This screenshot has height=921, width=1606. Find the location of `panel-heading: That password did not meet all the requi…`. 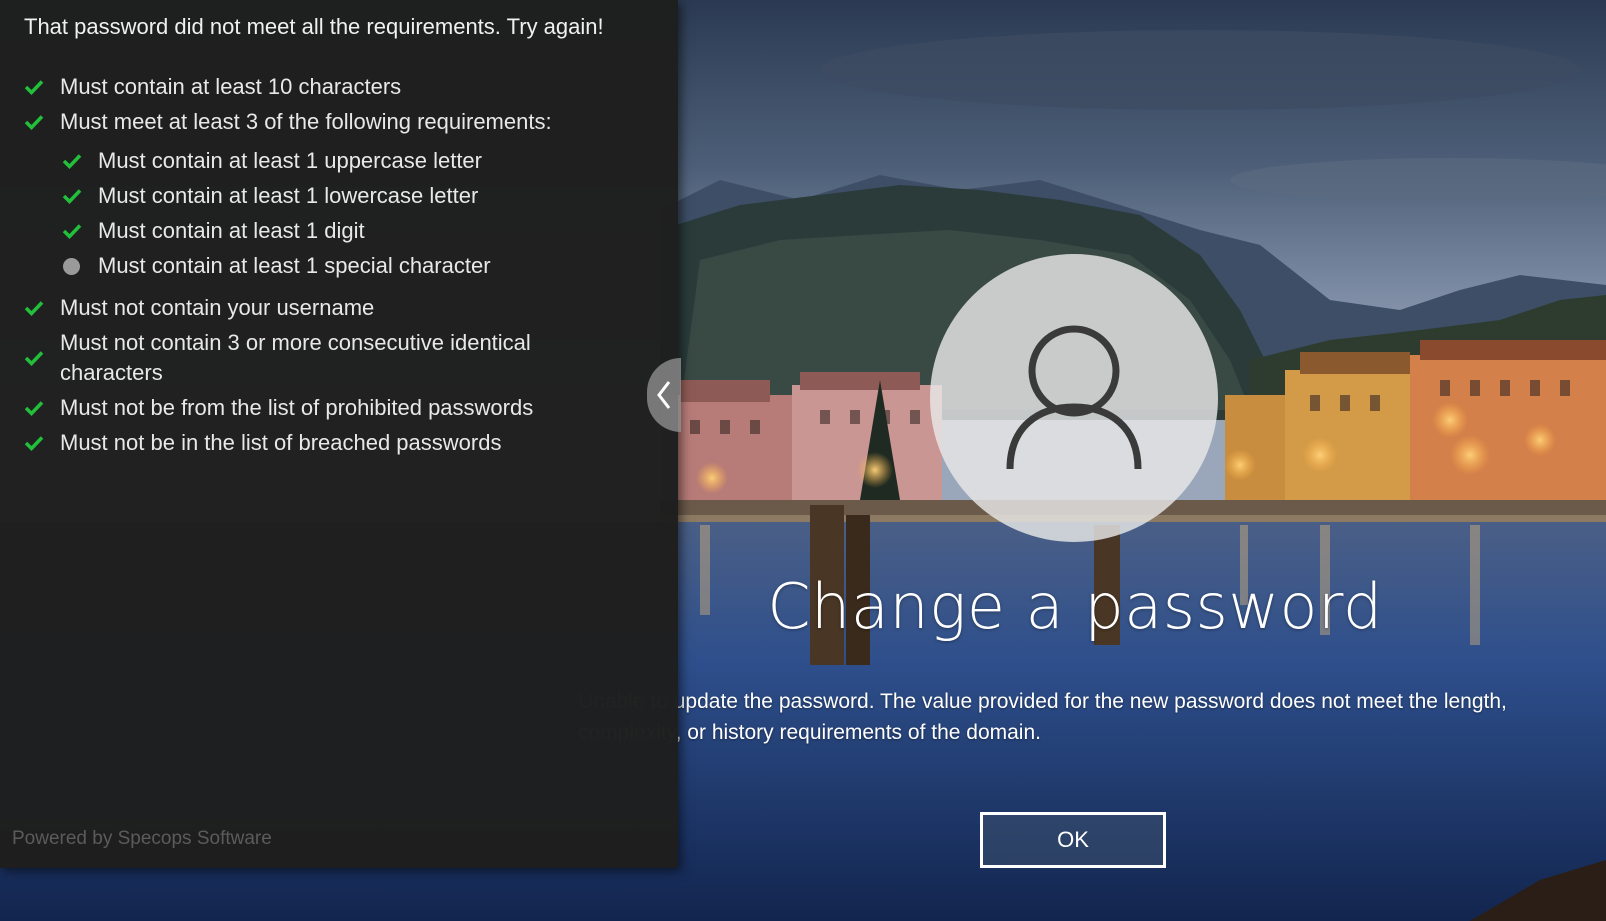

panel-heading: That password did not meet all the requi… is located at coordinates (314, 26).